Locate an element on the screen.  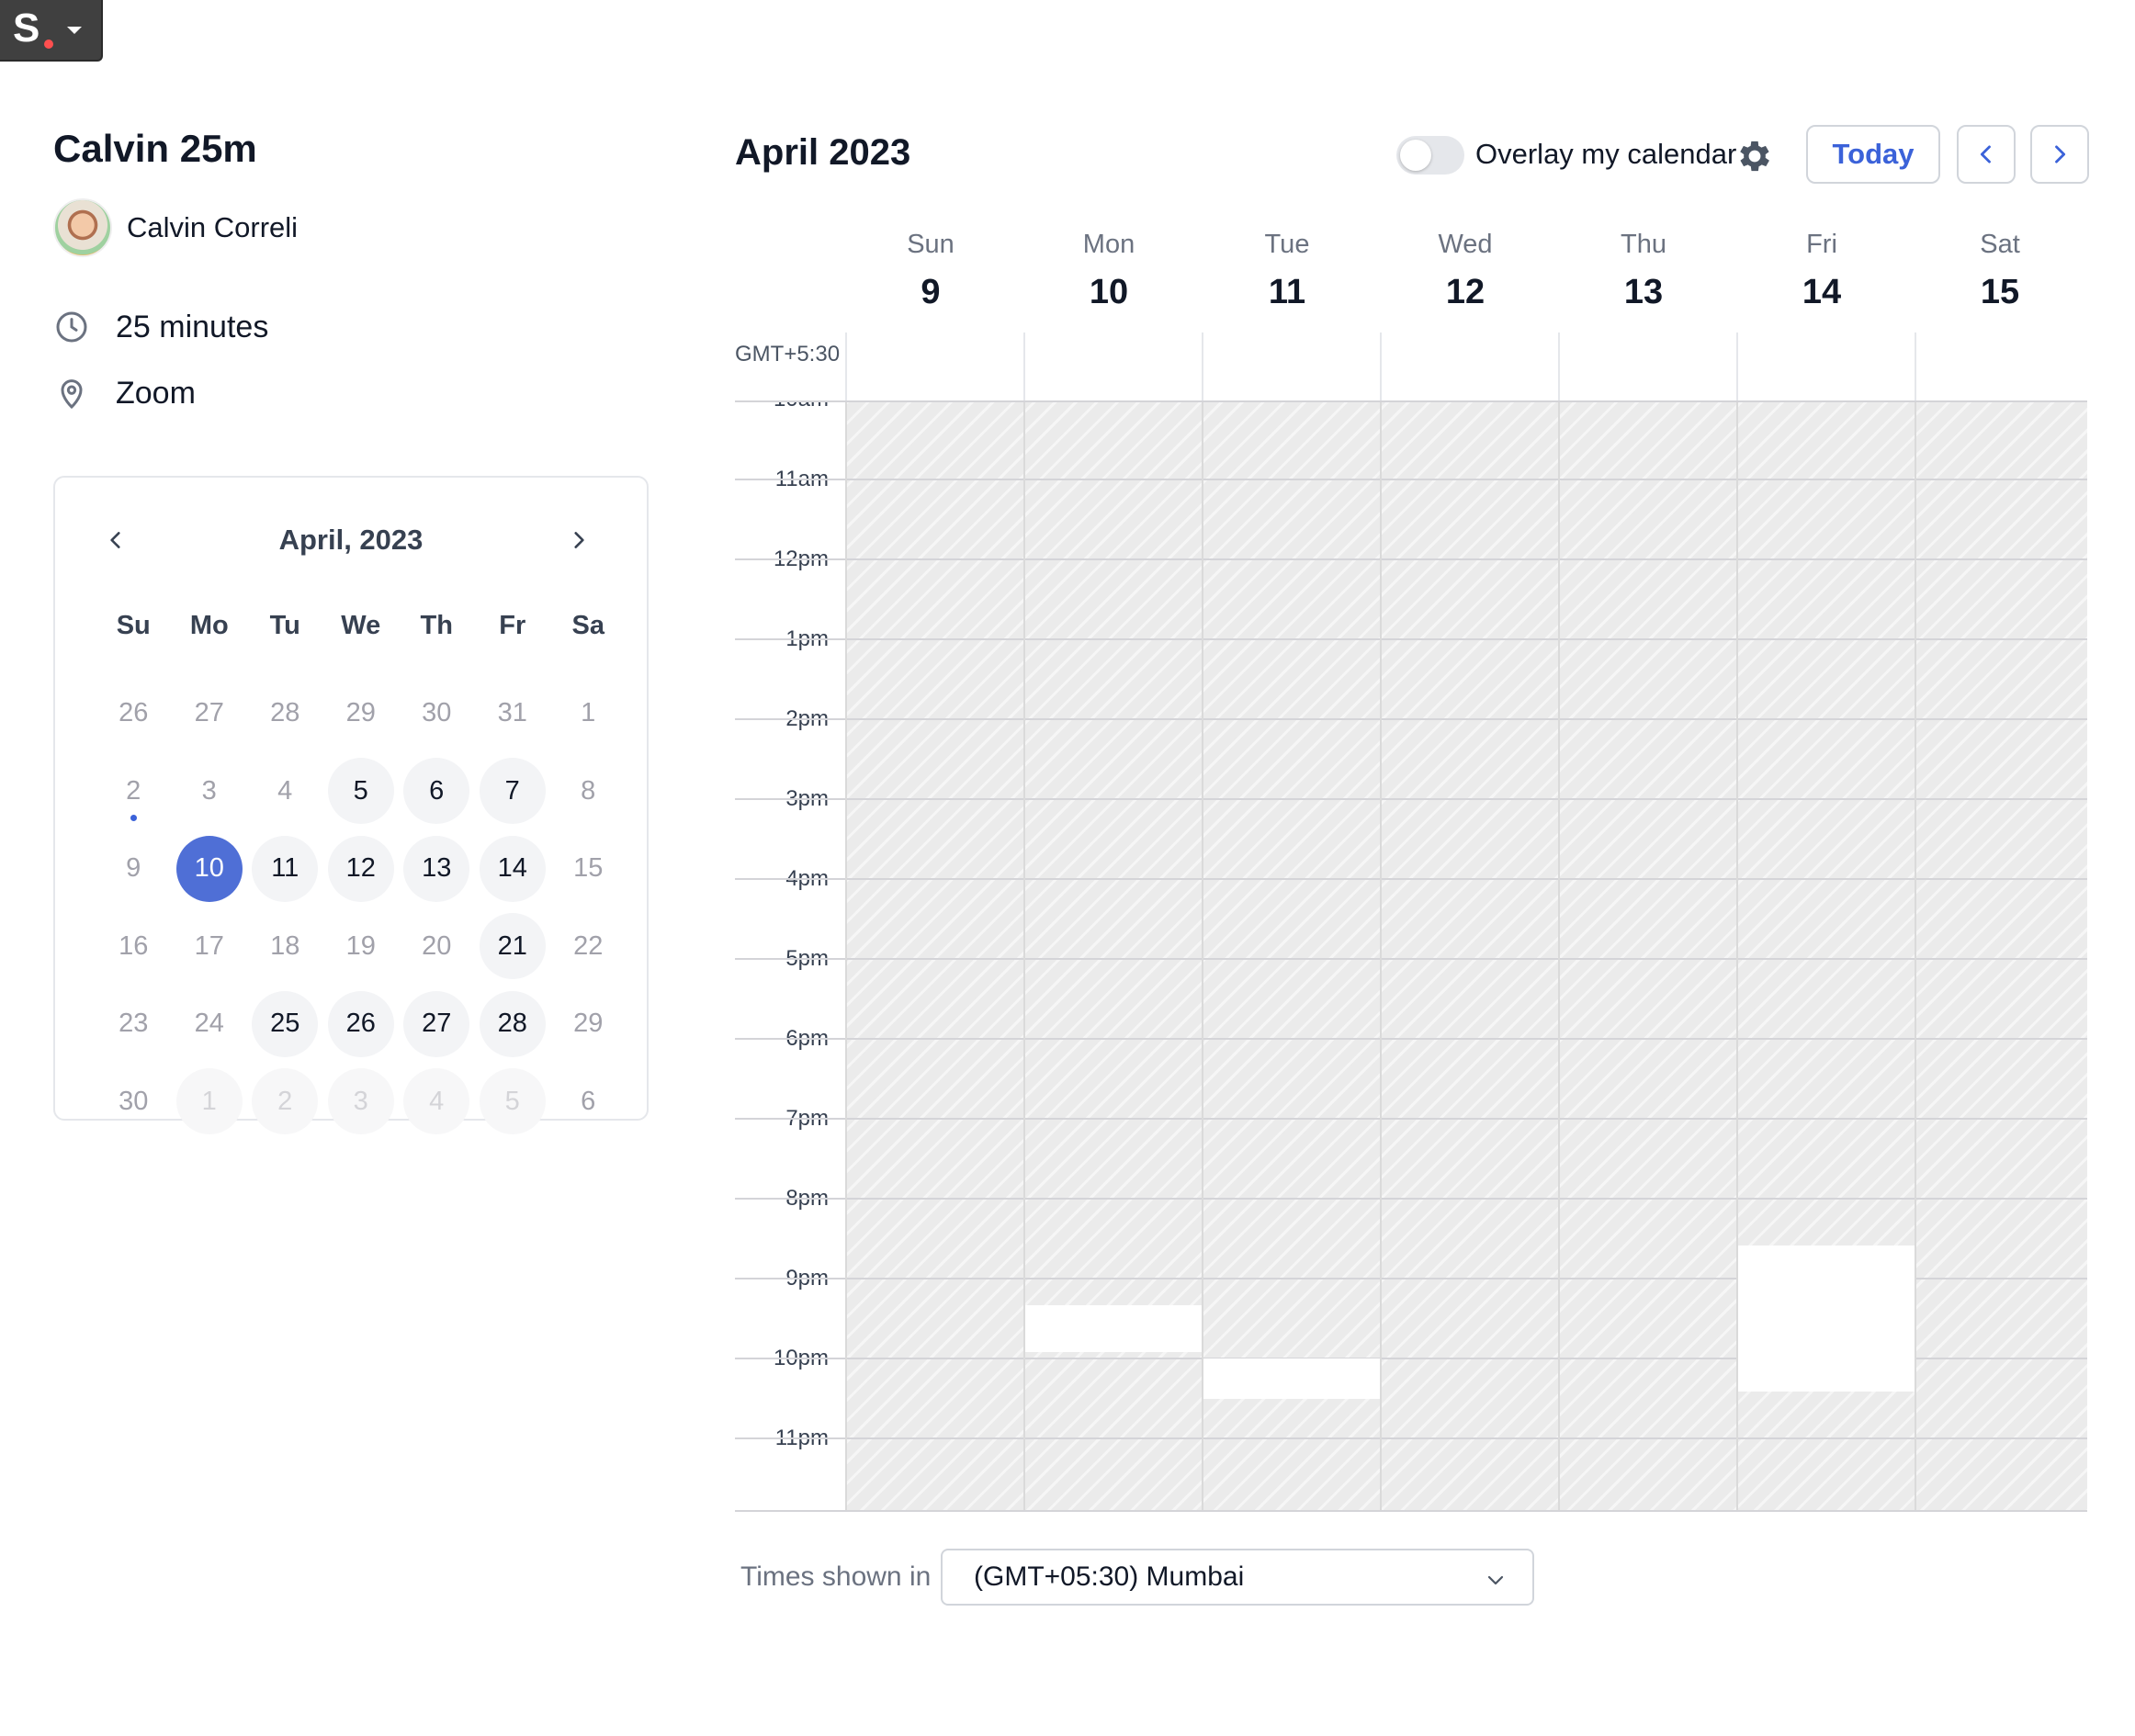
mini-calendar-day: 31 is located at coordinates (513, 714).